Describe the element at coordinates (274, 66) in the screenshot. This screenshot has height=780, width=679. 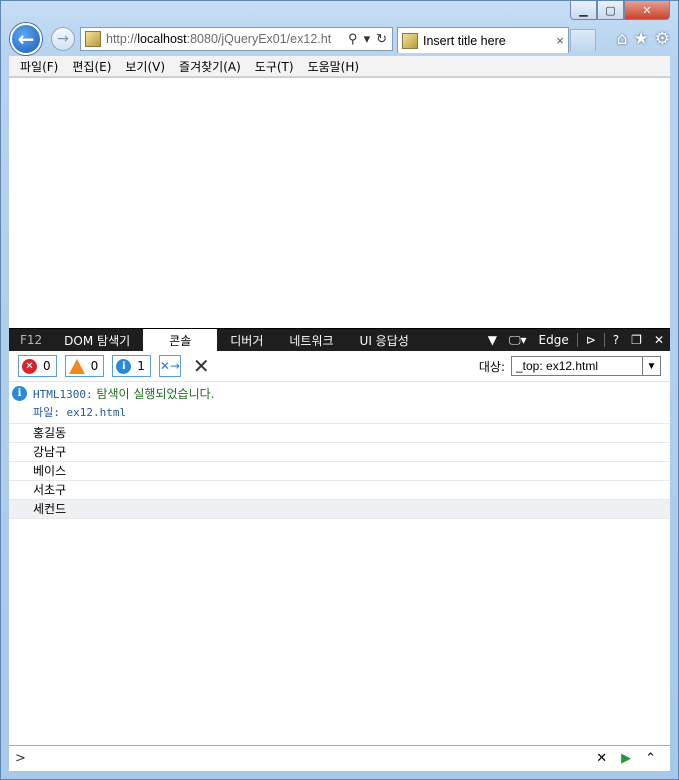
I see `menu-tools: 도구(T)` at that location.